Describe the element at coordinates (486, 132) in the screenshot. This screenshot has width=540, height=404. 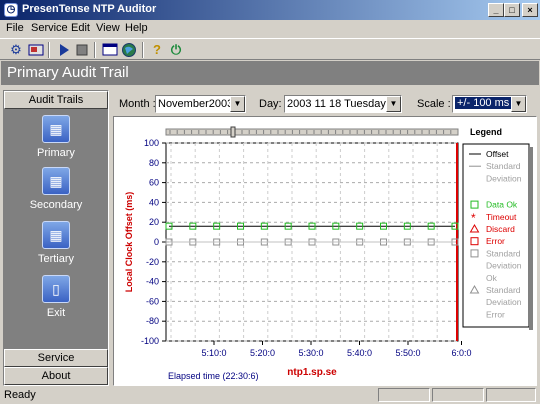
I see `legend-title: Legend` at that location.